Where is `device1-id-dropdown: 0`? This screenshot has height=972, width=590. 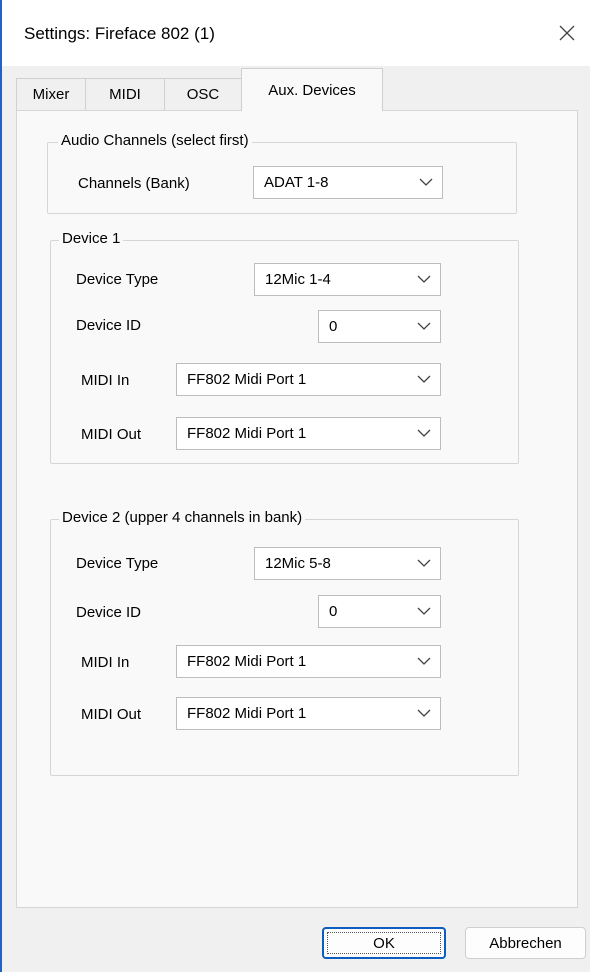 device1-id-dropdown: 0 is located at coordinates (379, 326).